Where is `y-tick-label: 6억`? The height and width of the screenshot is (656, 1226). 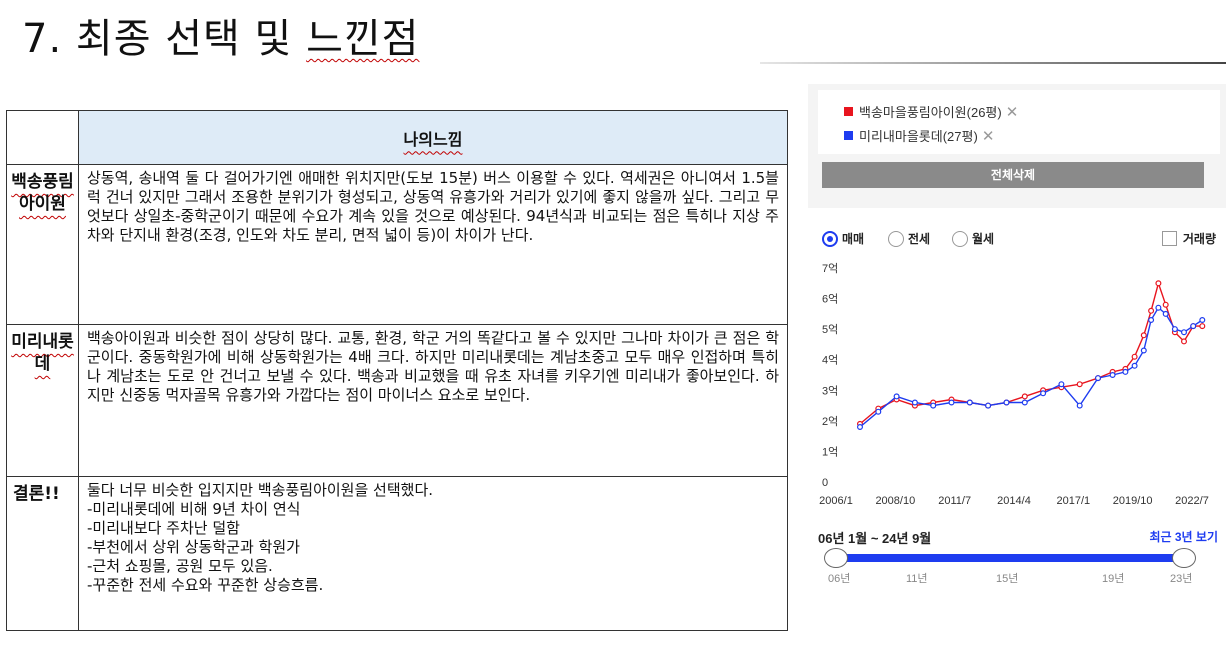
y-tick-label: 6억 is located at coordinates (830, 299).